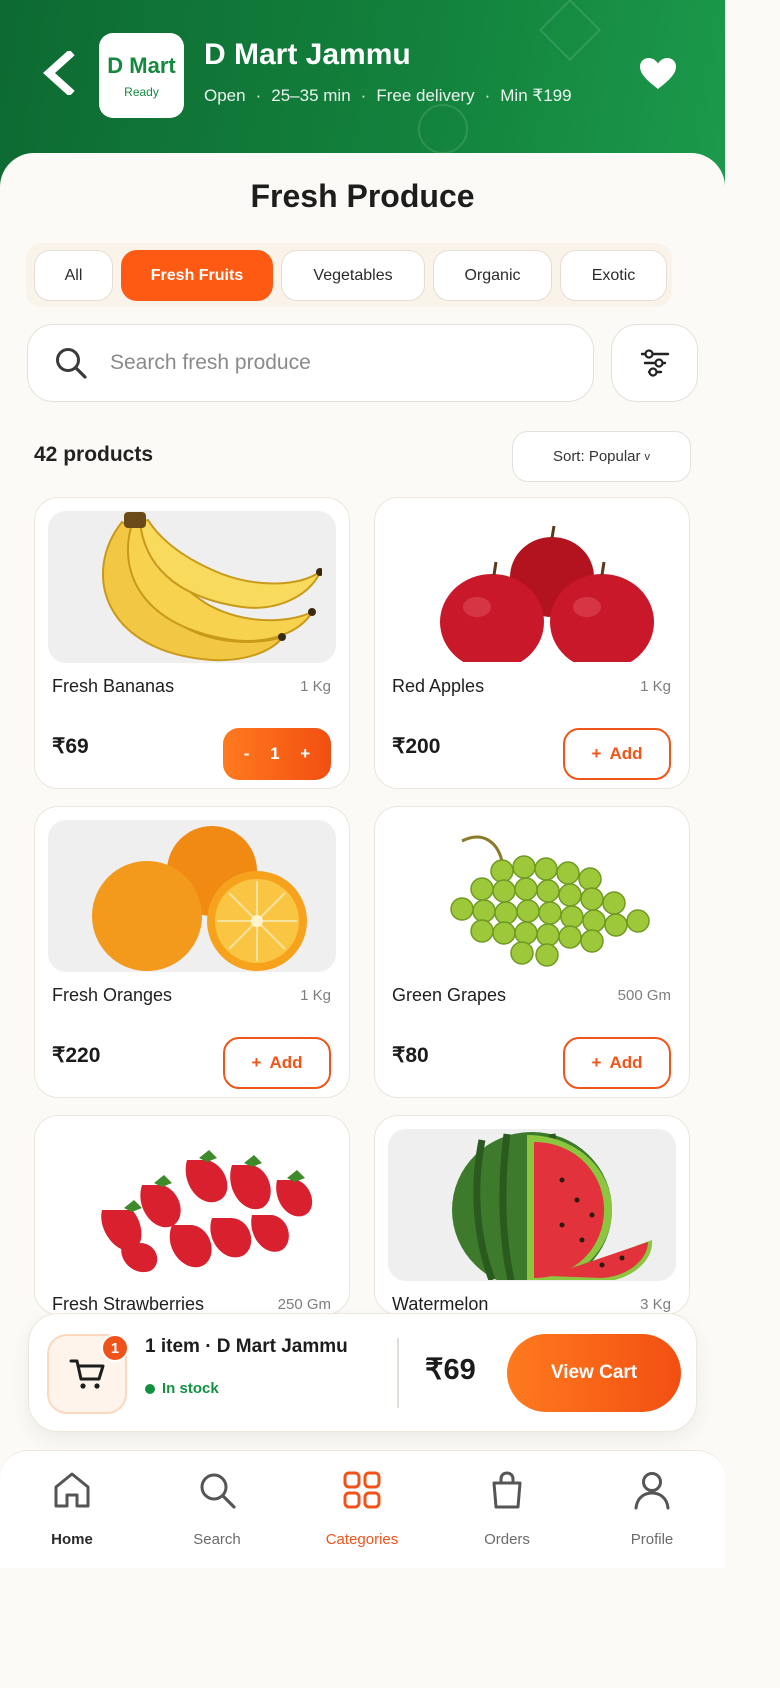  What do you see at coordinates (305, 754) in the screenshot?
I see `increment-button: +` at bounding box center [305, 754].